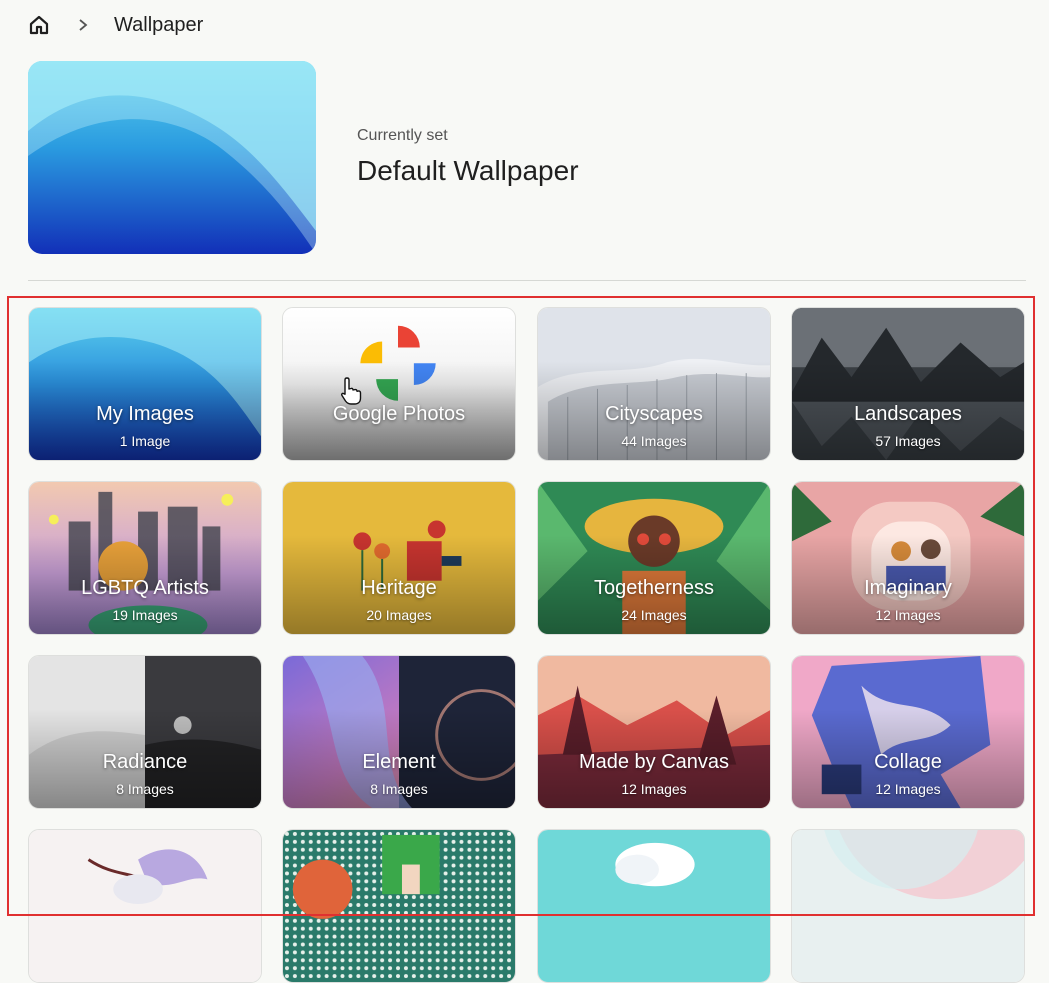 The image size is (1049, 983). Describe the element at coordinates (145, 762) in the screenshot. I see `collection-title: Radiance` at that location.